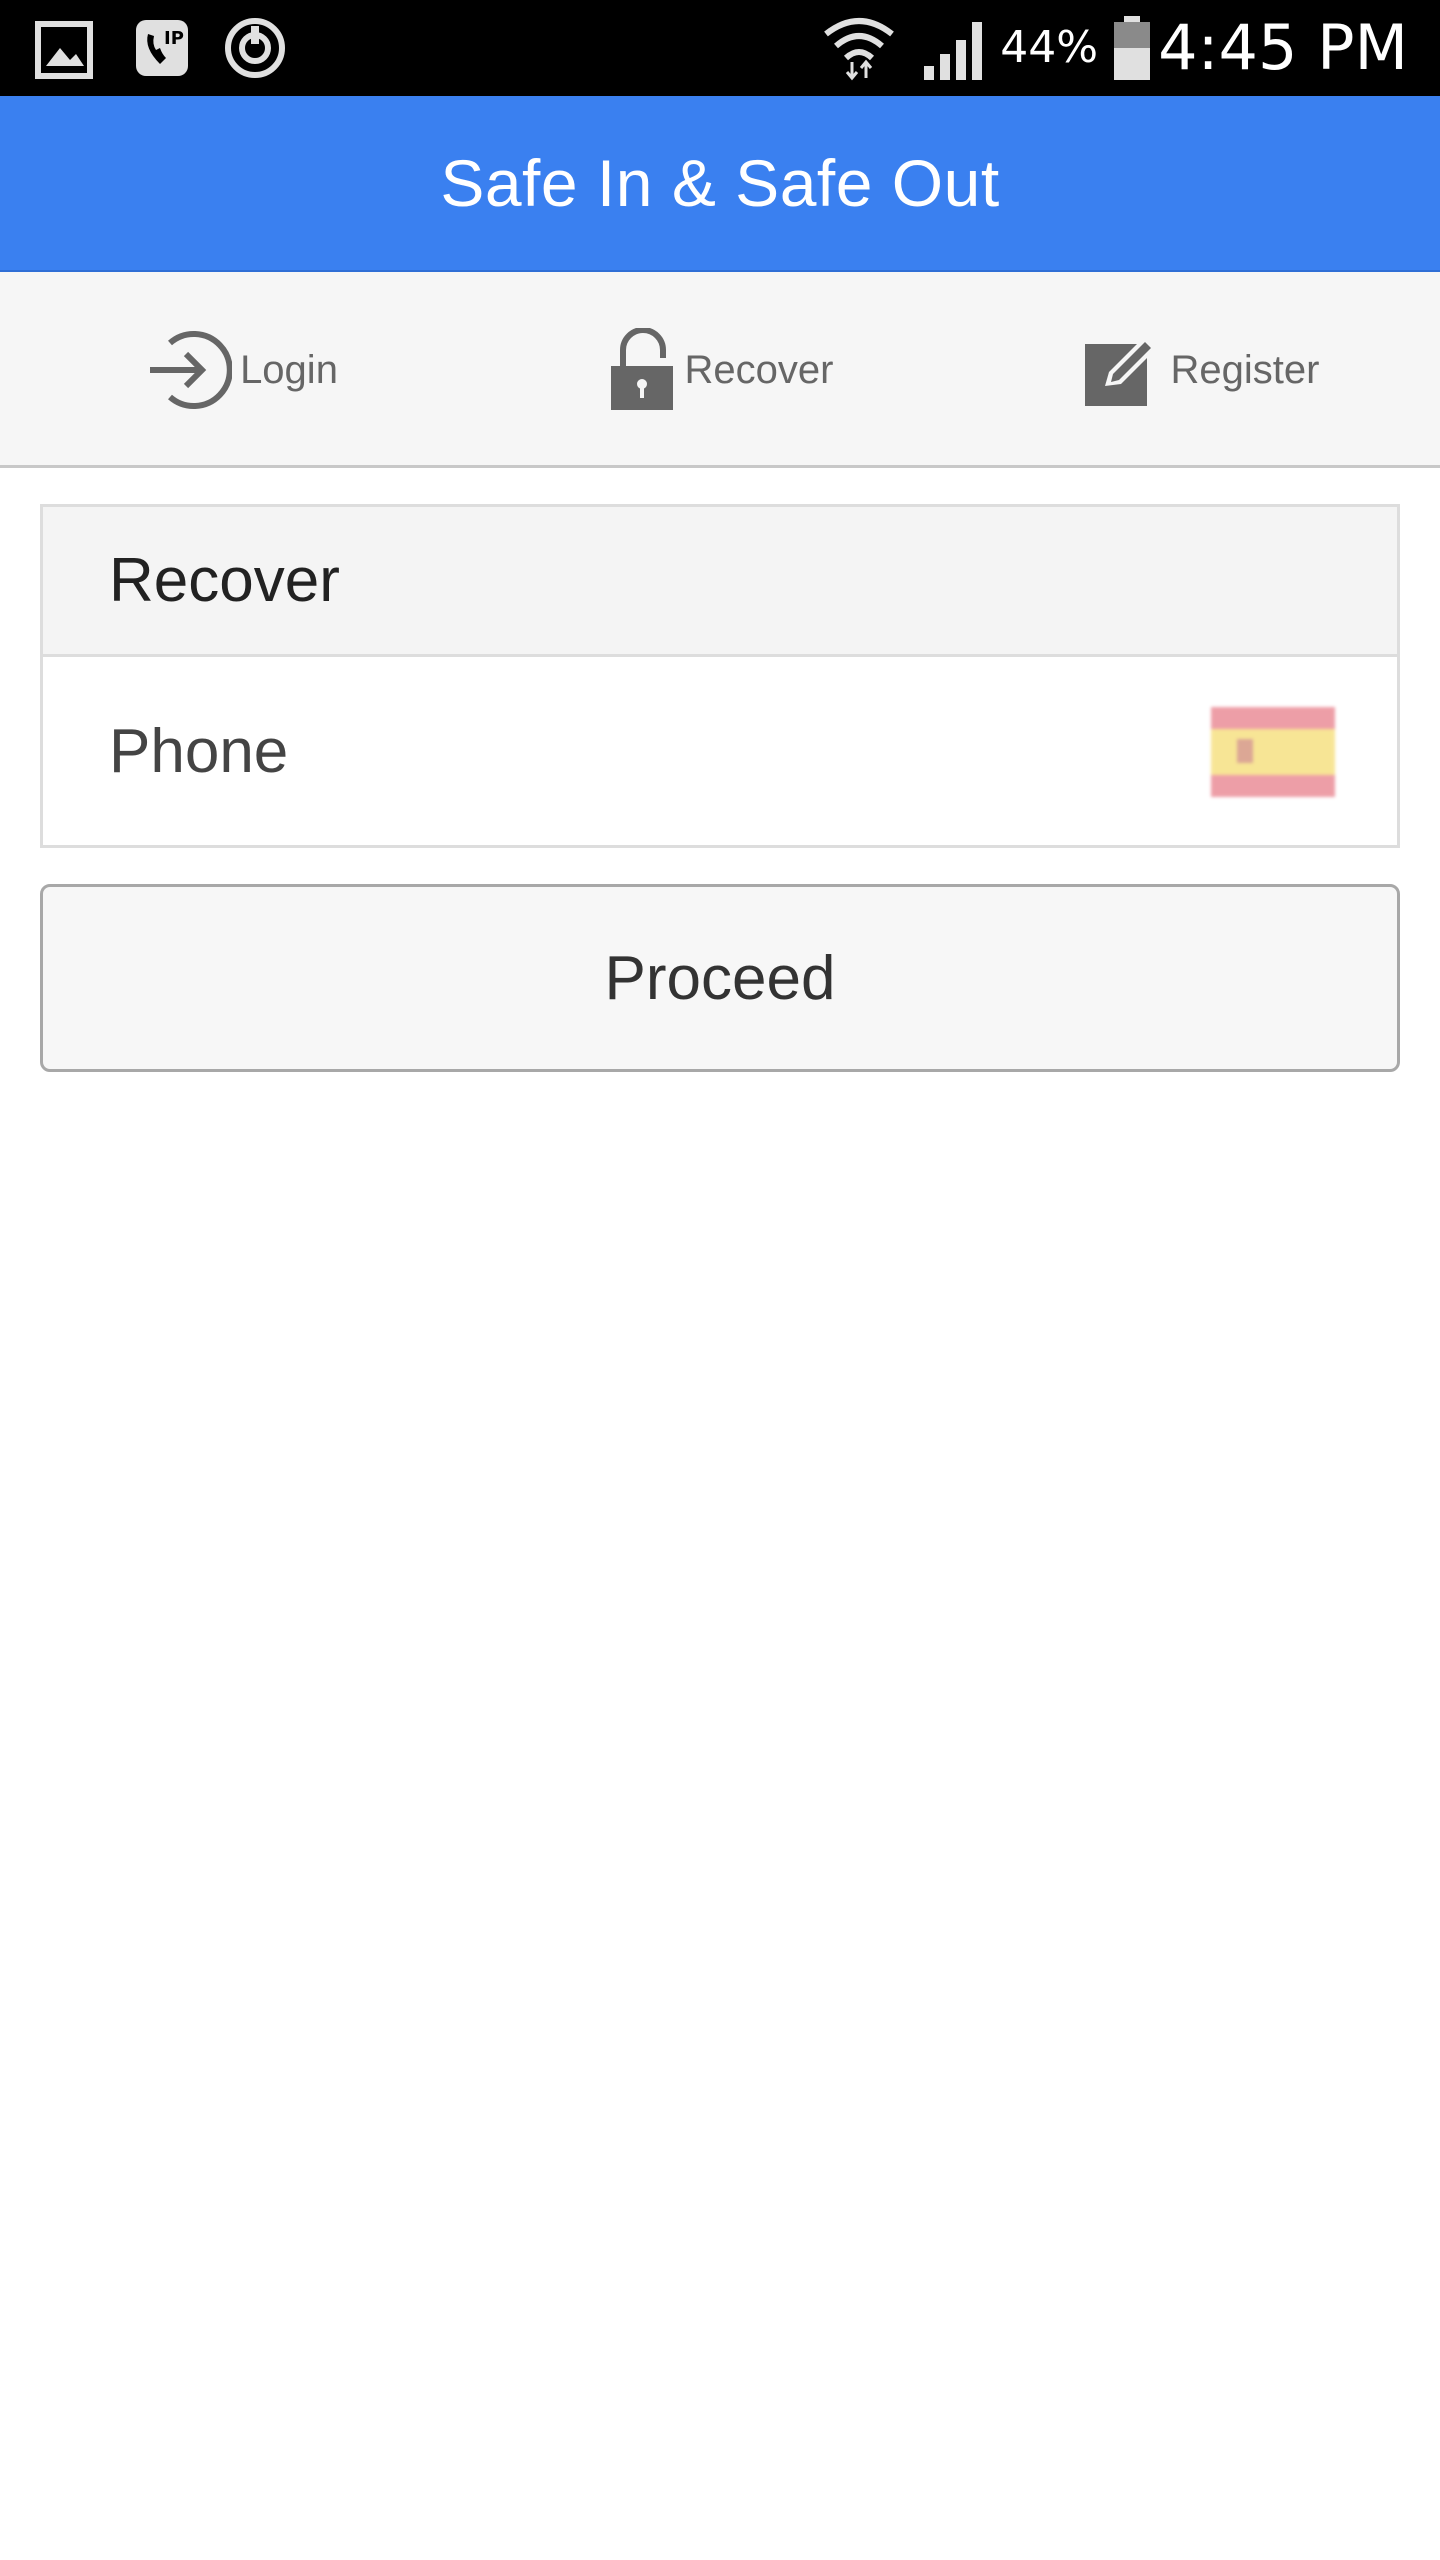 This screenshot has height=2560, width=1440. What do you see at coordinates (1132, 48) in the screenshot?
I see `battery-icon` at bounding box center [1132, 48].